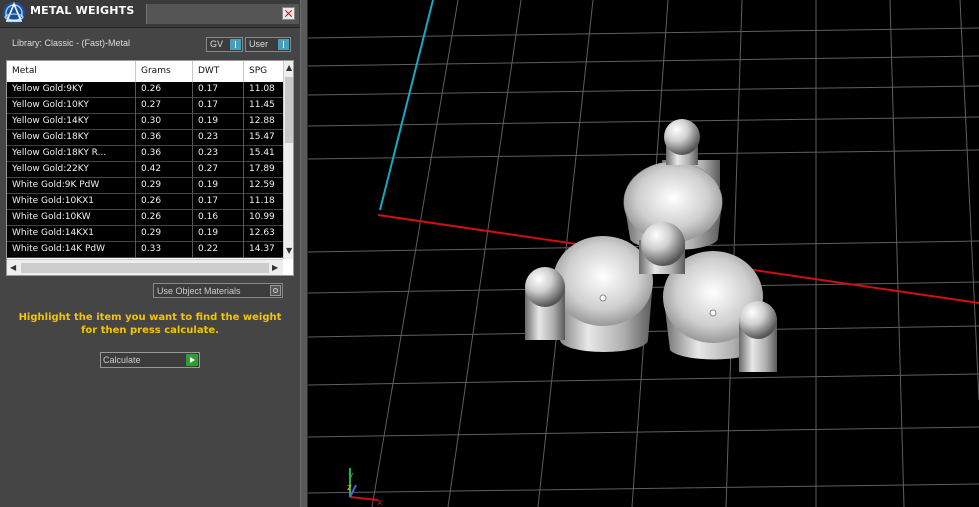 The height and width of the screenshot is (507, 979). Describe the element at coordinates (275, 290) in the screenshot. I see `radio-icon` at that location.